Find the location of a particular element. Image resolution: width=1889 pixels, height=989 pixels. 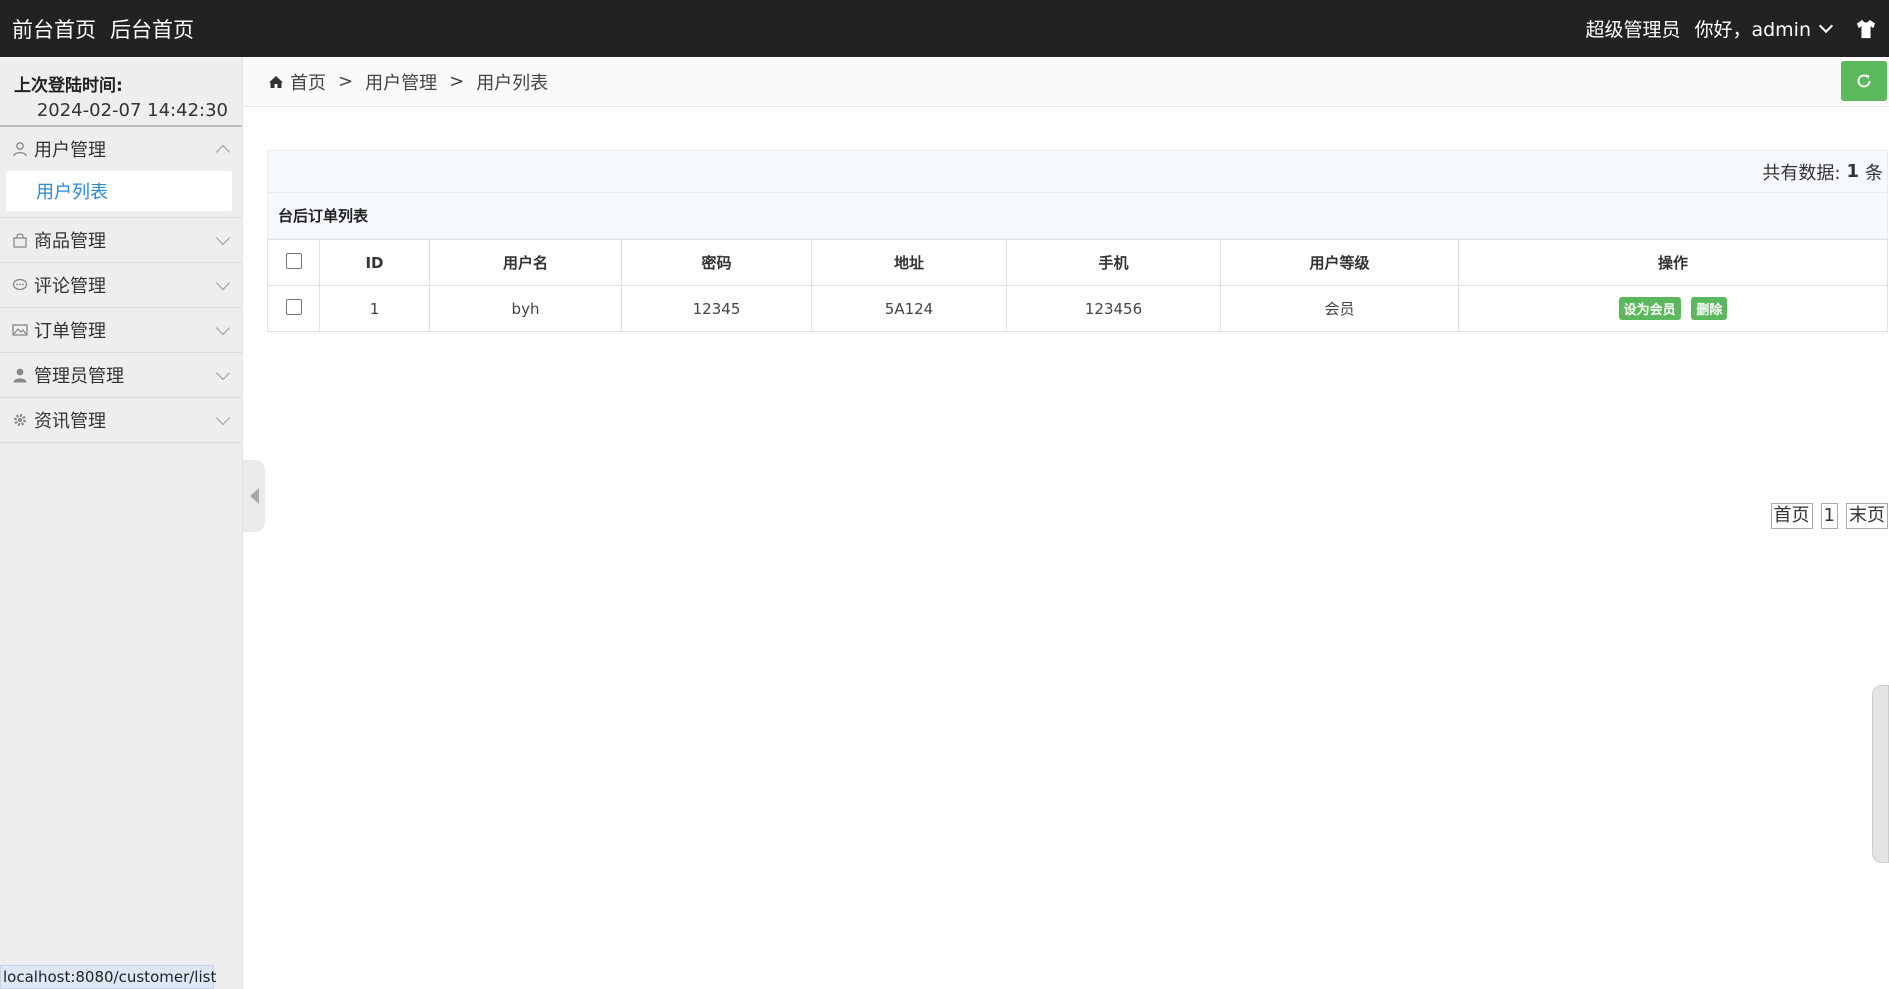

select-all-checkbox is located at coordinates (293, 260).